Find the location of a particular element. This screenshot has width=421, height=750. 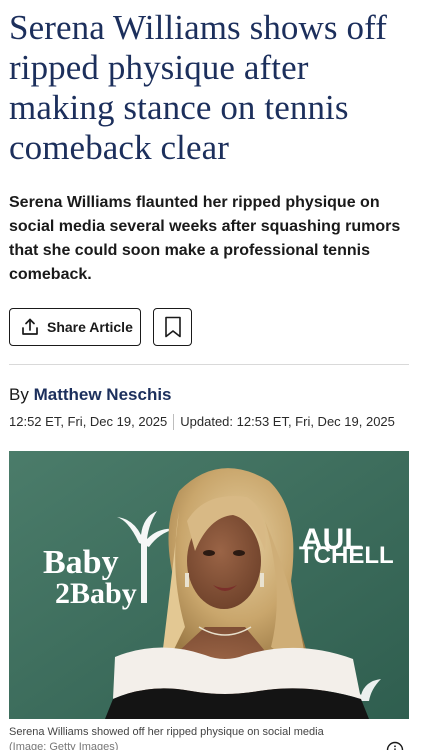

article-dates: 12:52 ET, Fri, Dec 19, 2025 Updated is located at coordinates (202, 422).